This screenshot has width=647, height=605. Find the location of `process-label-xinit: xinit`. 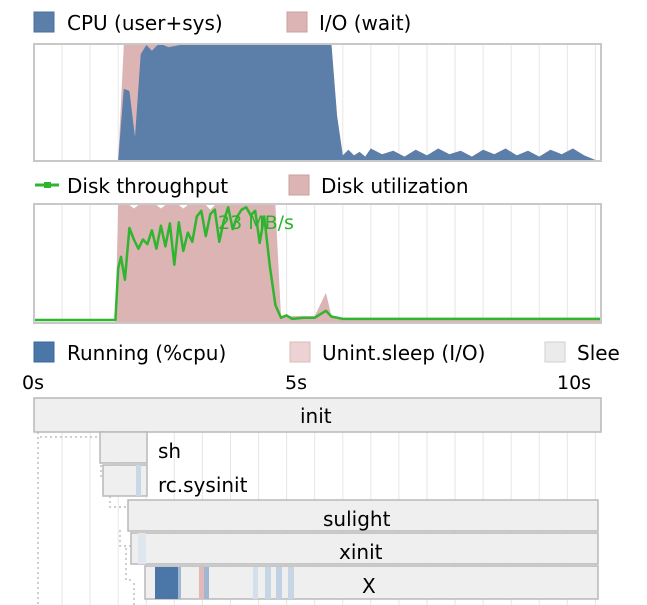

process-label-xinit: xinit is located at coordinates (361, 552).